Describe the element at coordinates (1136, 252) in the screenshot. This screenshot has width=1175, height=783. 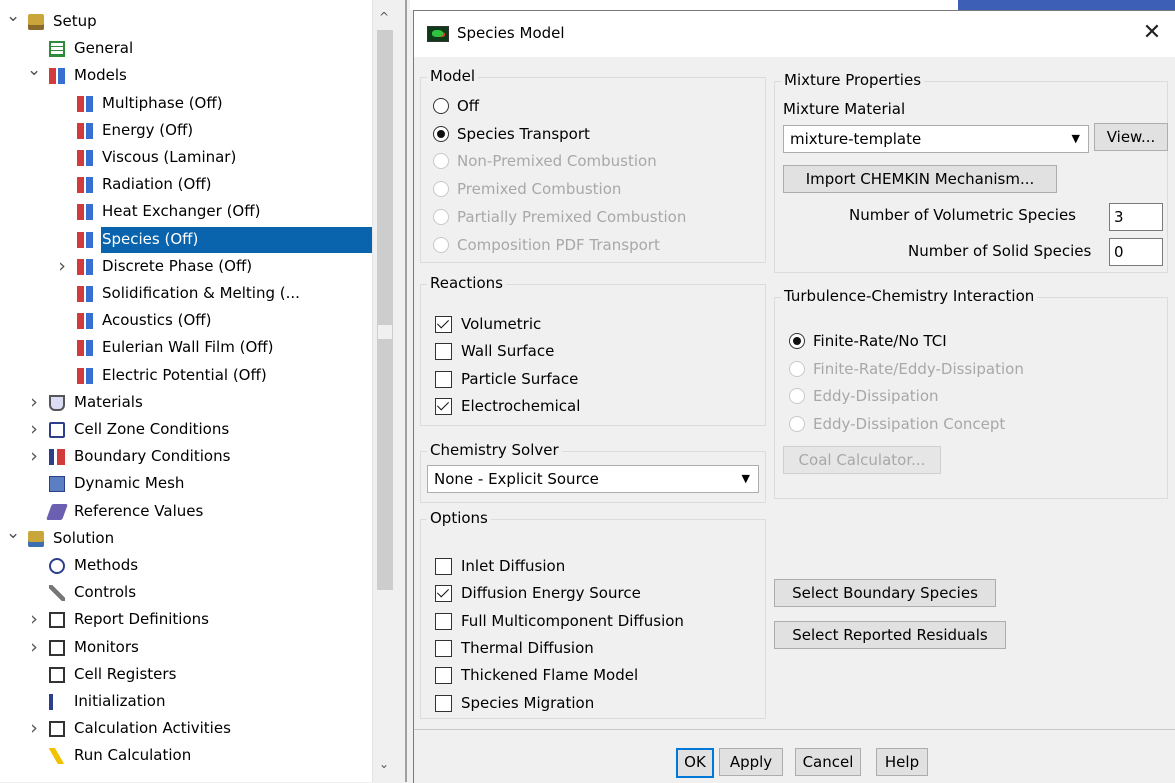
I see `solid-species-input: 0` at that location.